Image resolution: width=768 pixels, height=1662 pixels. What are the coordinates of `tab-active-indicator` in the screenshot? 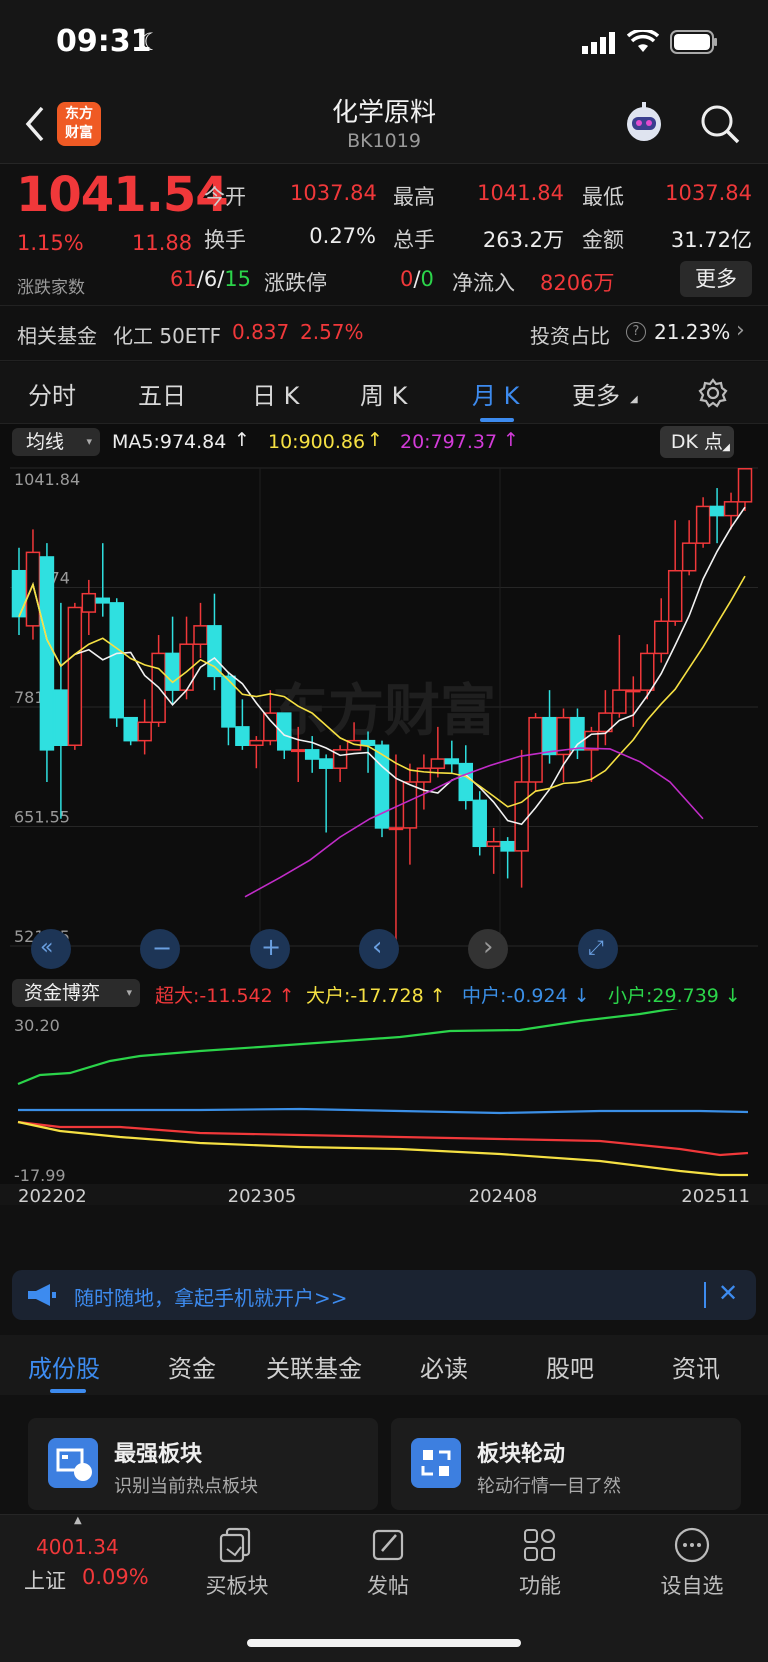 It's located at (497, 420).